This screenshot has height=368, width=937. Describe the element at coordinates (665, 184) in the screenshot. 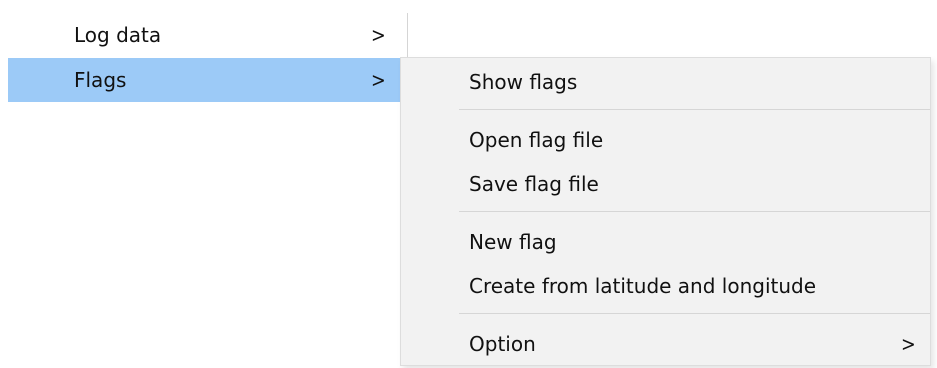

I see `menu-item-save-flag-file: Save flag file` at that location.